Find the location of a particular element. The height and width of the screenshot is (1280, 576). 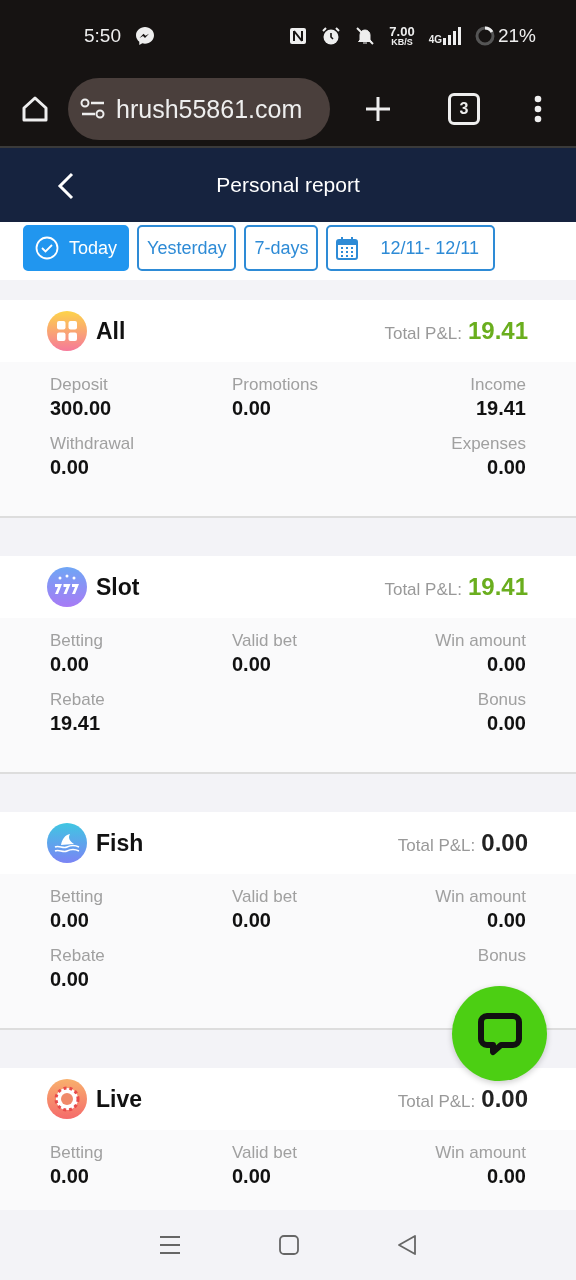

chat-icon is located at coordinates (499, 1033).